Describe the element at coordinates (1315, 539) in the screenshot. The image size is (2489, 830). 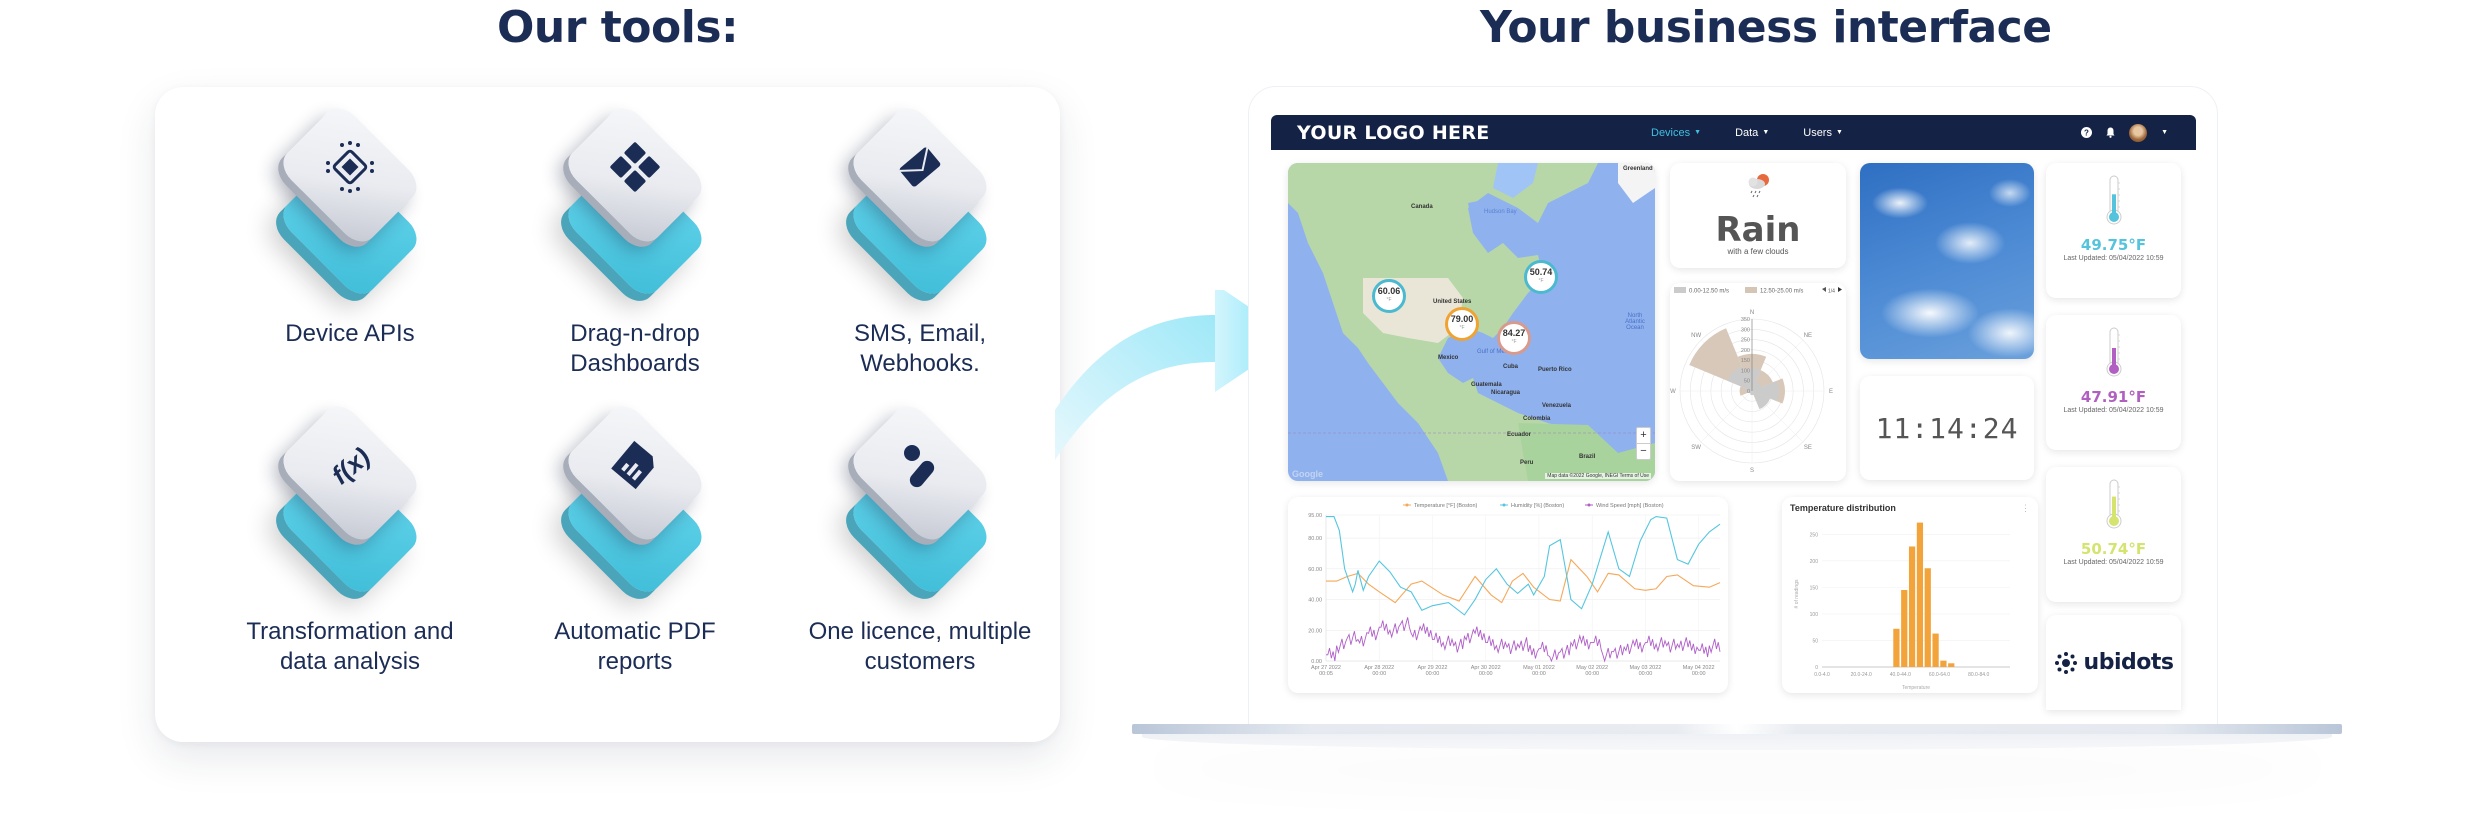
I see `y-tick-label: 80.00` at that location.